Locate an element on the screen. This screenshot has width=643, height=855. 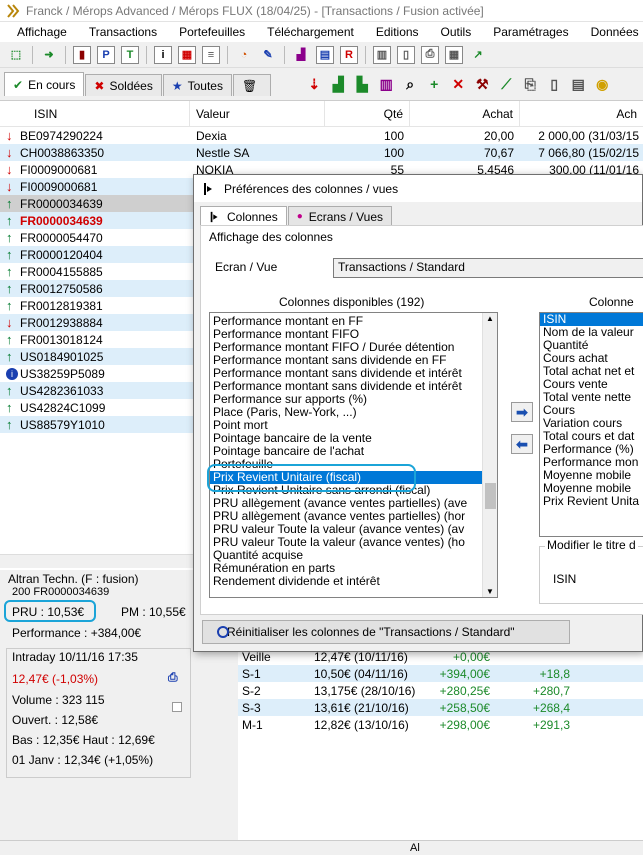
pen-icon: ✎ is located at coordinates (268, 55).